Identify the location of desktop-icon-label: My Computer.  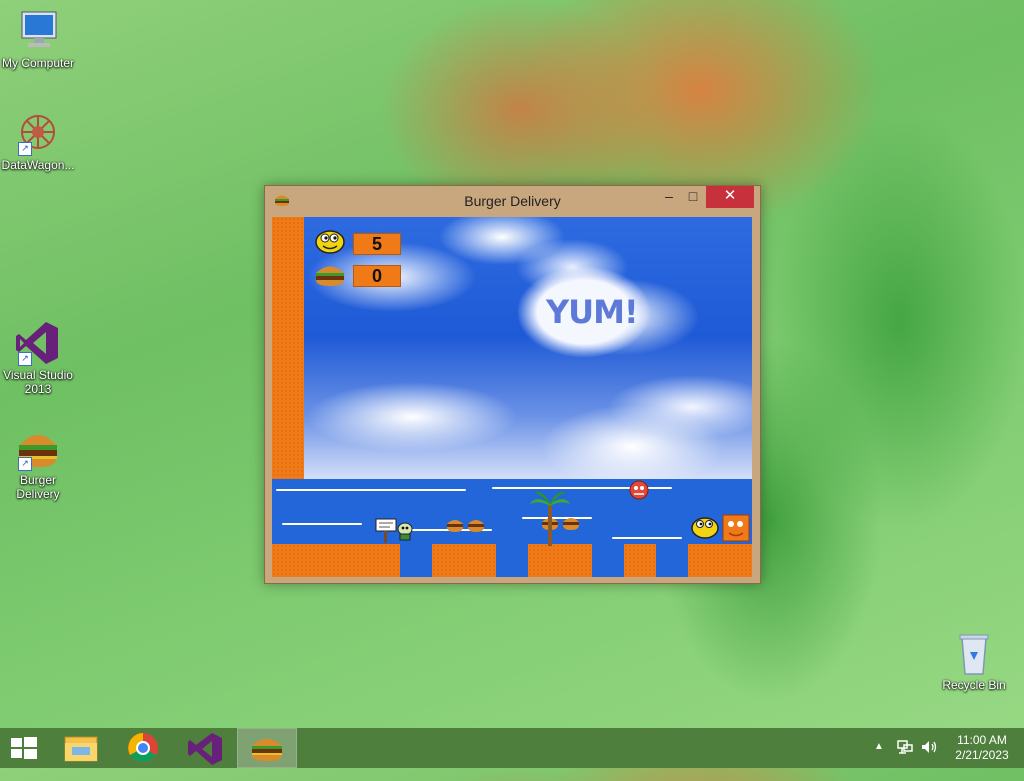
(38, 63).